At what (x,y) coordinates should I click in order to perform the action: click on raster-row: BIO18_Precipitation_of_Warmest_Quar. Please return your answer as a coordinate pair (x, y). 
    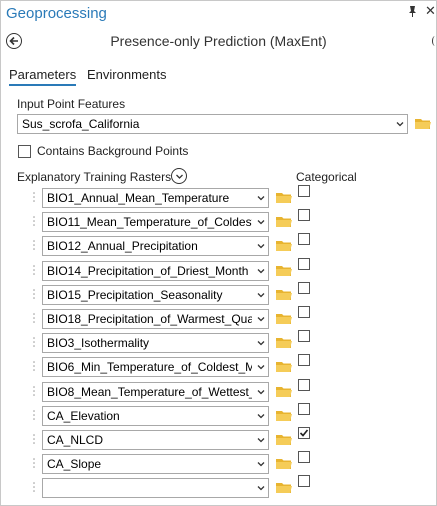
    Looking at the image, I should click on (218, 318).